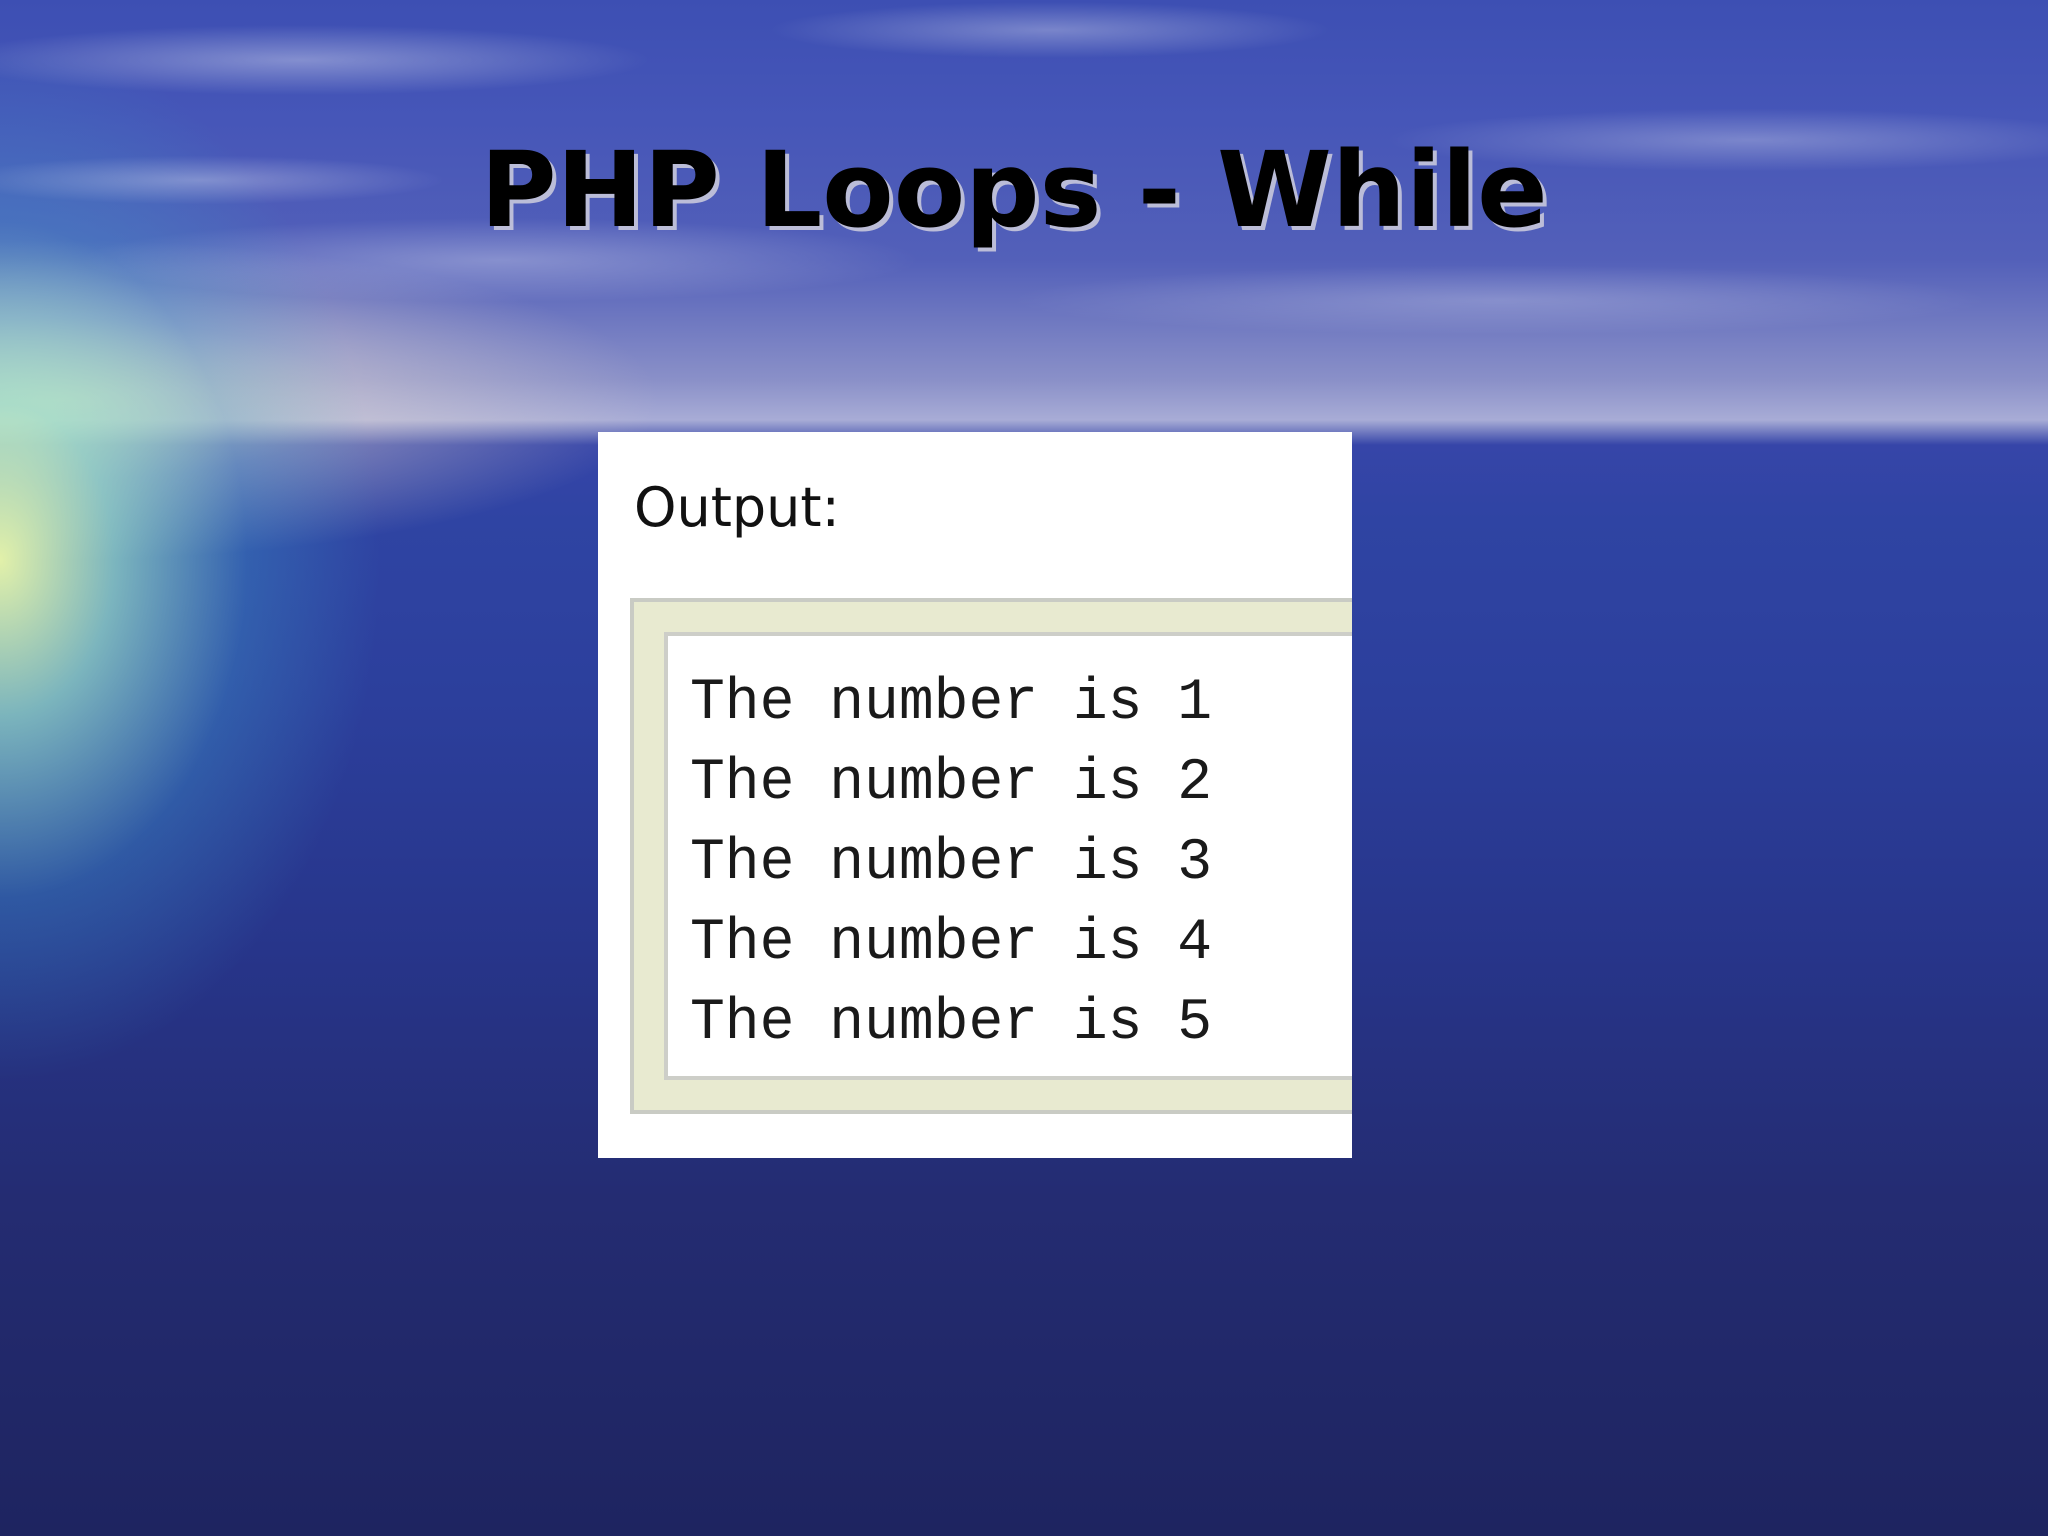 The width and height of the screenshot is (2048, 1536). What do you see at coordinates (1014, 190) in the screenshot?
I see `slide-title: PHP Loops - While` at bounding box center [1014, 190].